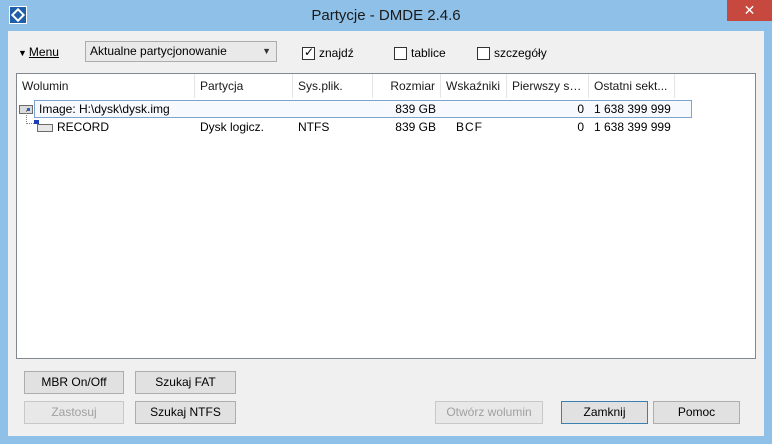 The height and width of the screenshot is (444, 772). What do you see at coordinates (336, 53) in the screenshot?
I see `find-checkbox-label: znajdź` at bounding box center [336, 53].